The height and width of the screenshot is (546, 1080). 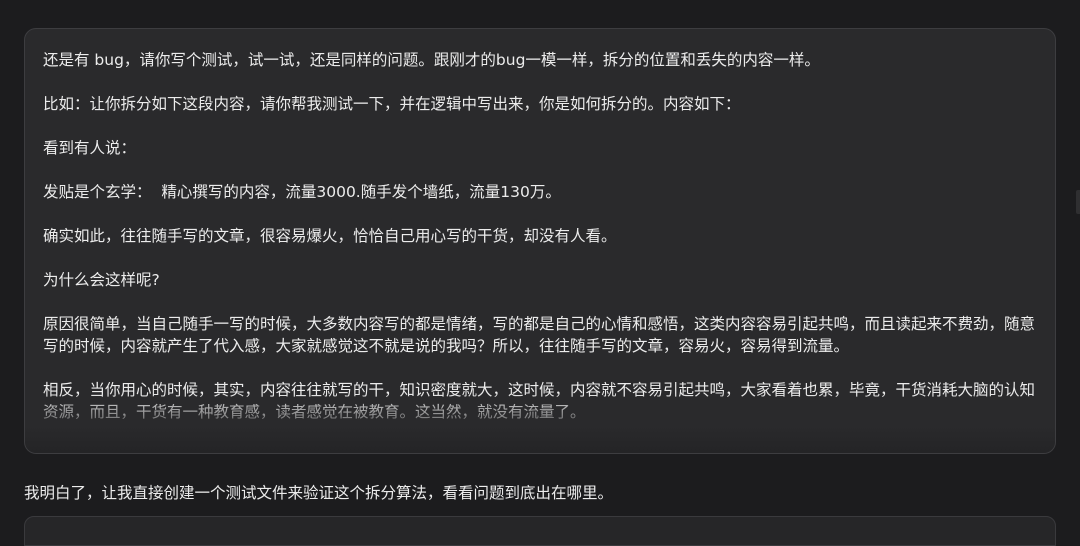 What do you see at coordinates (319, 493) in the screenshot?
I see `assistant-message-text: 我明白了，让我直接创建一个测试文件来验证这个拆分算法，看看问题到底出在哪里。` at bounding box center [319, 493].